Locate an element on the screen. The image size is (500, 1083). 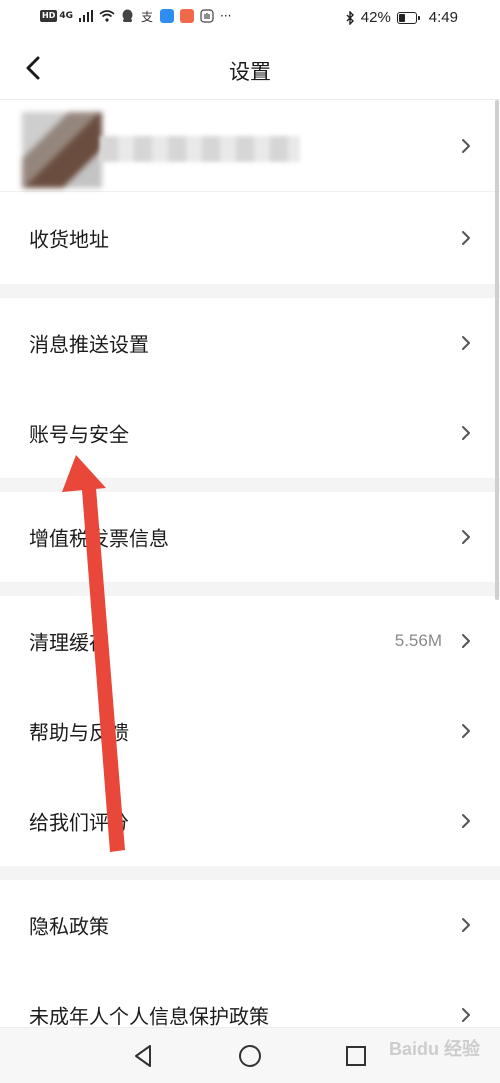
status-left: HD 4G 支 ··· is located at coordinates (135, 16).